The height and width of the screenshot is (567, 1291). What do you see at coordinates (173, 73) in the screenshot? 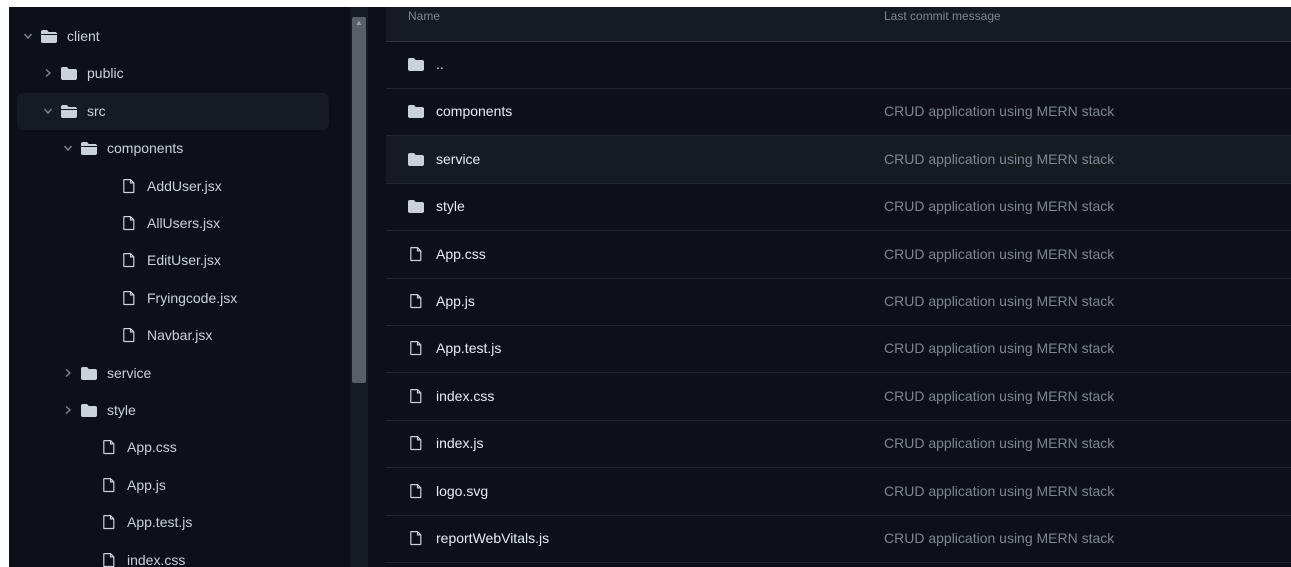
I see `tree-item-public: public` at bounding box center [173, 73].